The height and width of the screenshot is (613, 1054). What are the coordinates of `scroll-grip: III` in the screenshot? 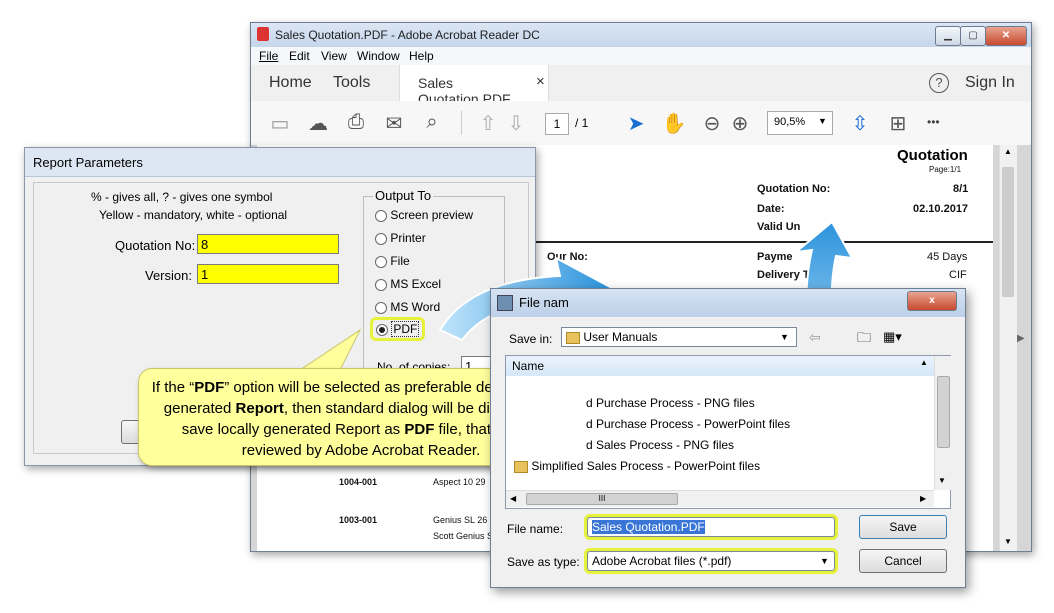 It's located at (602, 498).